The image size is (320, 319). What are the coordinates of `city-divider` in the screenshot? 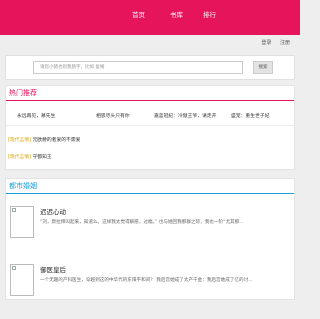 It's located at (150, 193).